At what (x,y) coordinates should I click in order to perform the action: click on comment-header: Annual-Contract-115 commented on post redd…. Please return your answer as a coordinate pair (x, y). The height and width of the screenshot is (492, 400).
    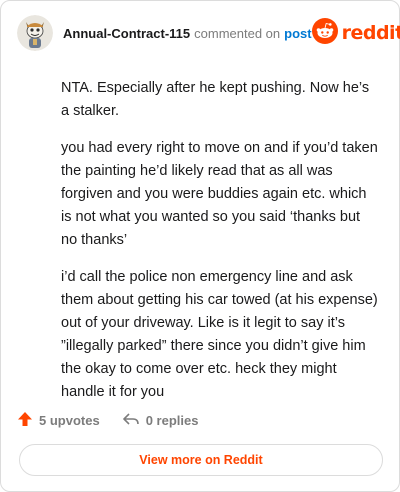
    Looking at the image, I should click on (208, 33).